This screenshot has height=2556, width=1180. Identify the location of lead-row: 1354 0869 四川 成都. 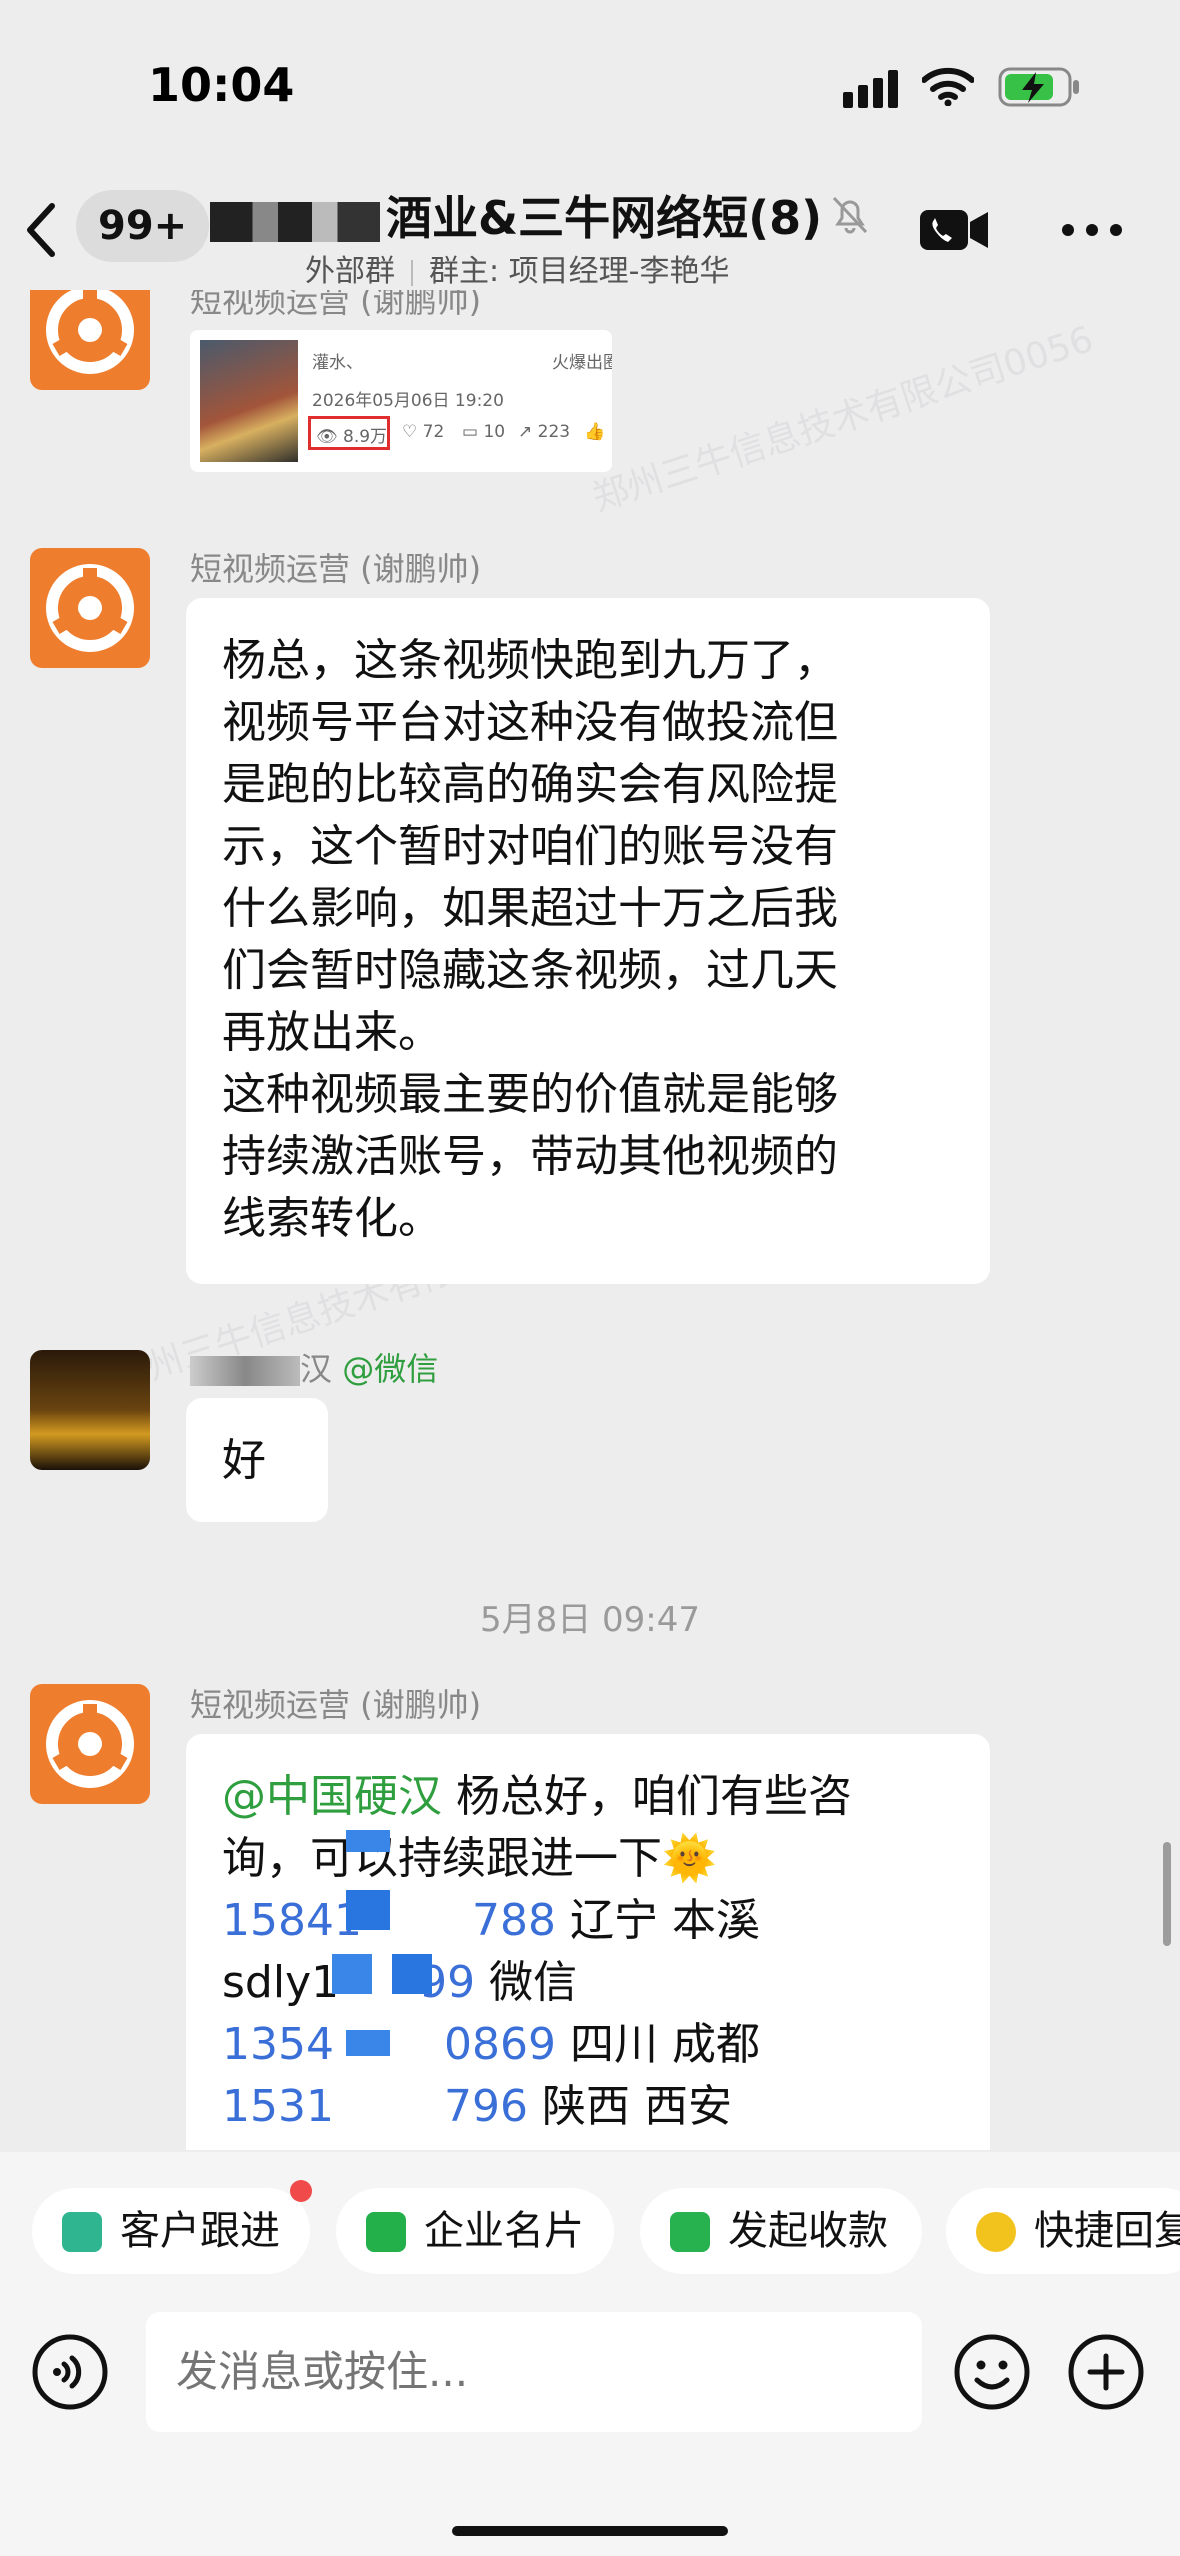
(491, 2044).